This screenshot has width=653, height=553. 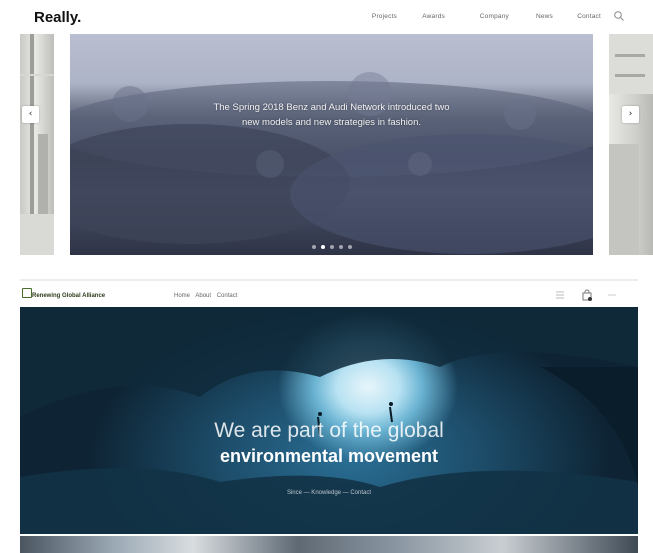 I want to click on nav-link-awards: Awards, so click(x=433, y=16).